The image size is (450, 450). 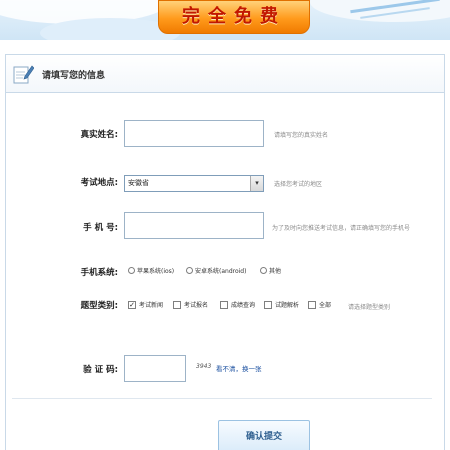 I want to click on name-hint: 请填写您的真实姓名, so click(x=301, y=135).